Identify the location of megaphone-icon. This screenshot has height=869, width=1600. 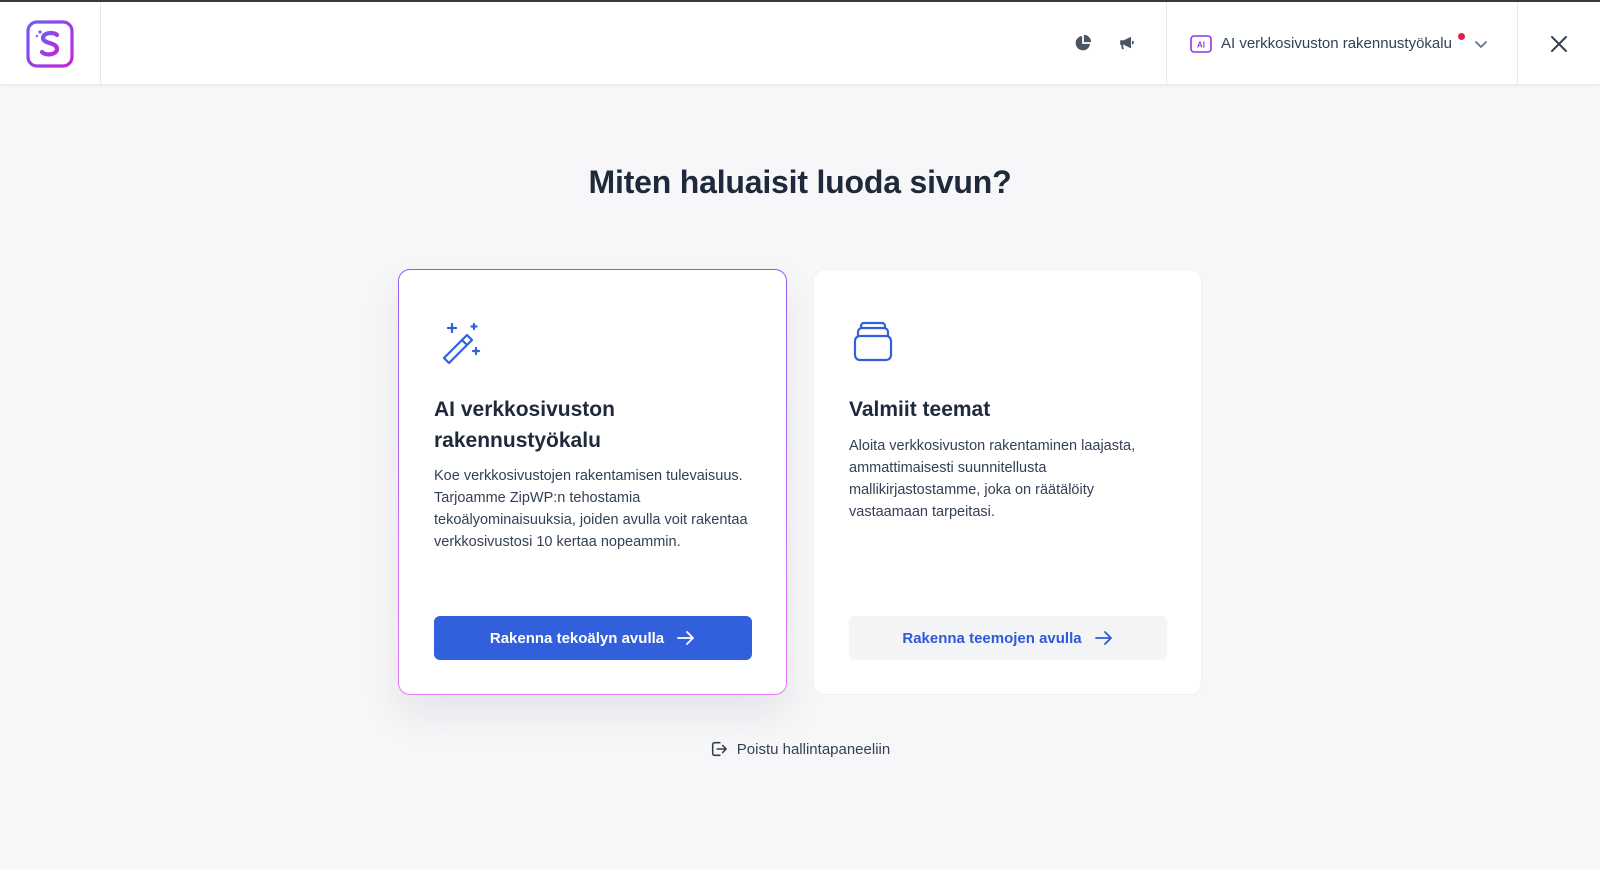
(1126, 43).